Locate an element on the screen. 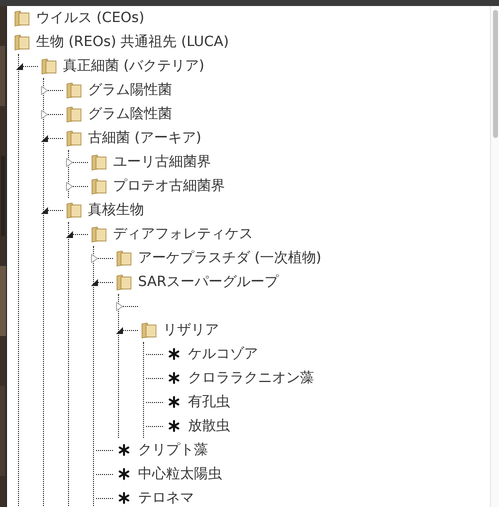 Image resolution: width=499 pixels, height=507 pixels. tree-item-label: ユーリ古細菌界 is located at coordinates (162, 162).